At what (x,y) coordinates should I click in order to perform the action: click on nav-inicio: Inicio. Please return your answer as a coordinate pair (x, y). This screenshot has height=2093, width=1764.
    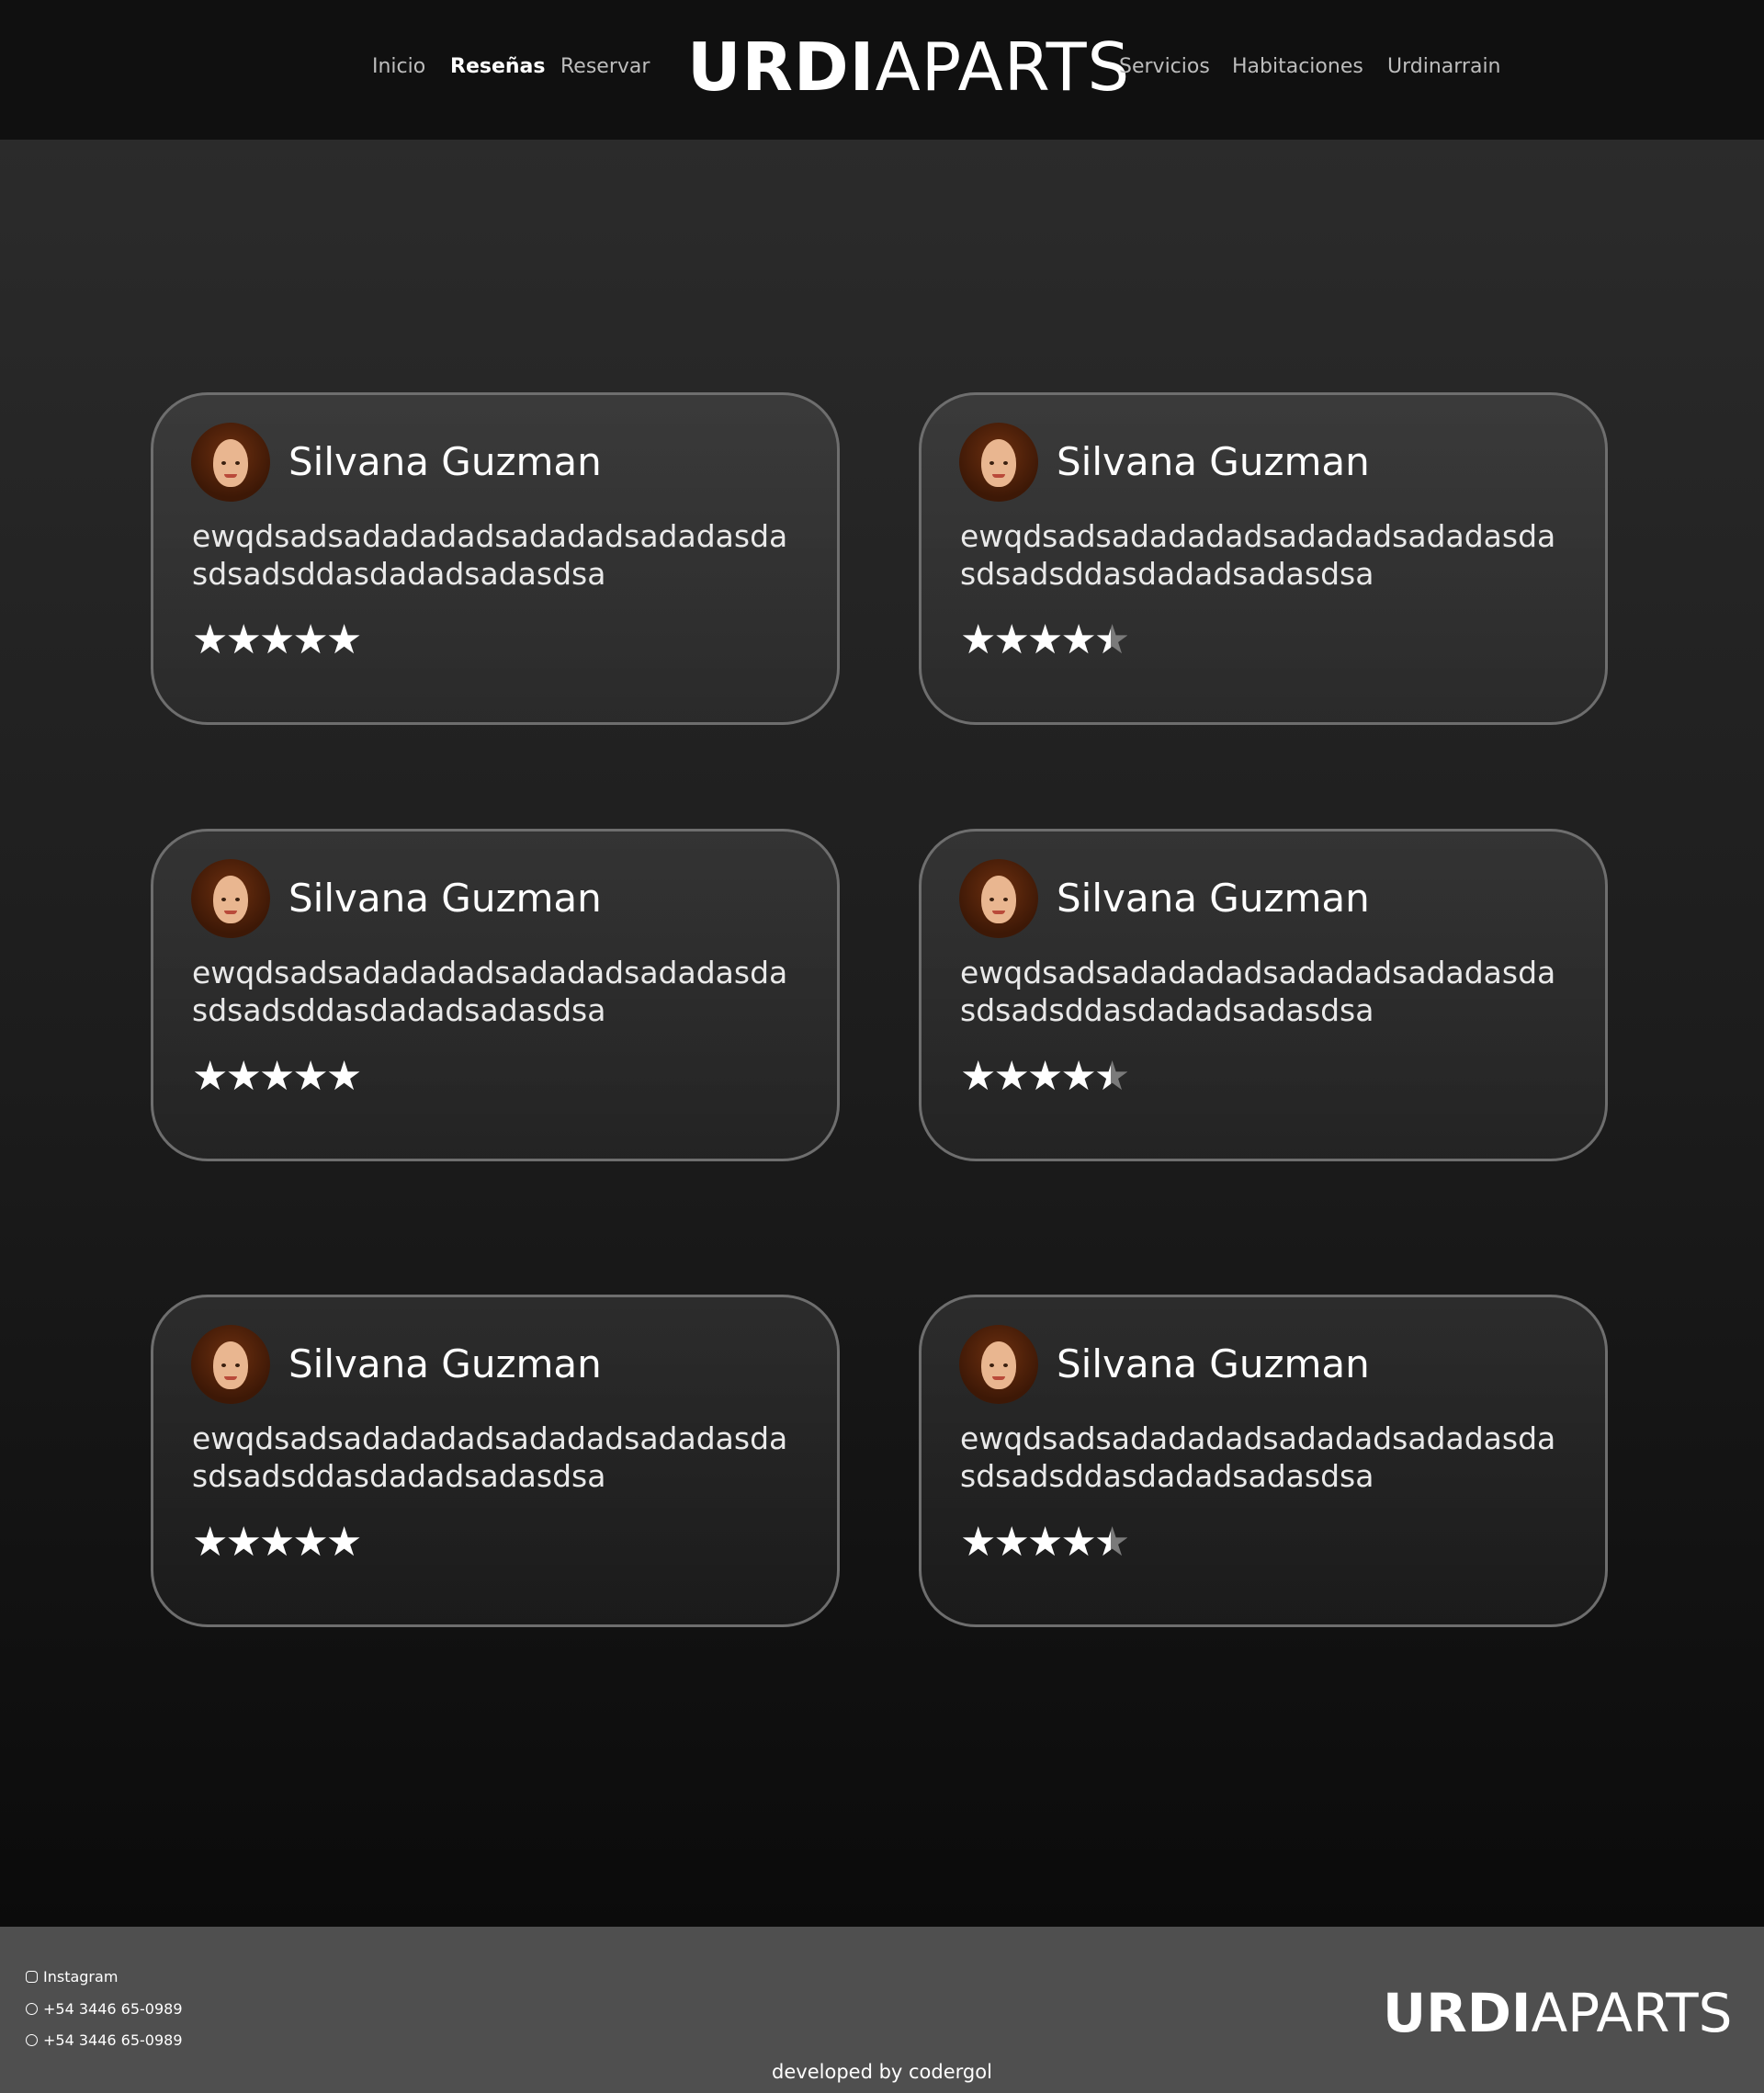
    Looking at the image, I should click on (399, 67).